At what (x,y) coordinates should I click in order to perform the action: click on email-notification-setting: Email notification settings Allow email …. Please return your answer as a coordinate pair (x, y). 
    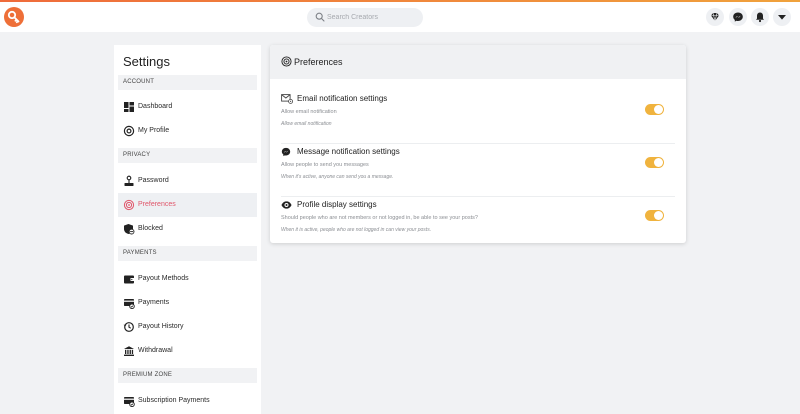
    Looking at the image, I should click on (478, 117).